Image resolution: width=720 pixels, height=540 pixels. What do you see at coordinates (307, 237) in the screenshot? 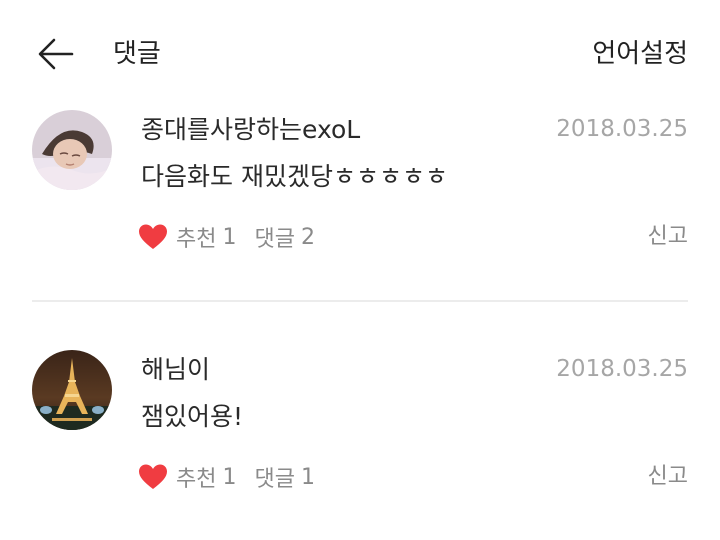
I see `reply-count: 2` at bounding box center [307, 237].